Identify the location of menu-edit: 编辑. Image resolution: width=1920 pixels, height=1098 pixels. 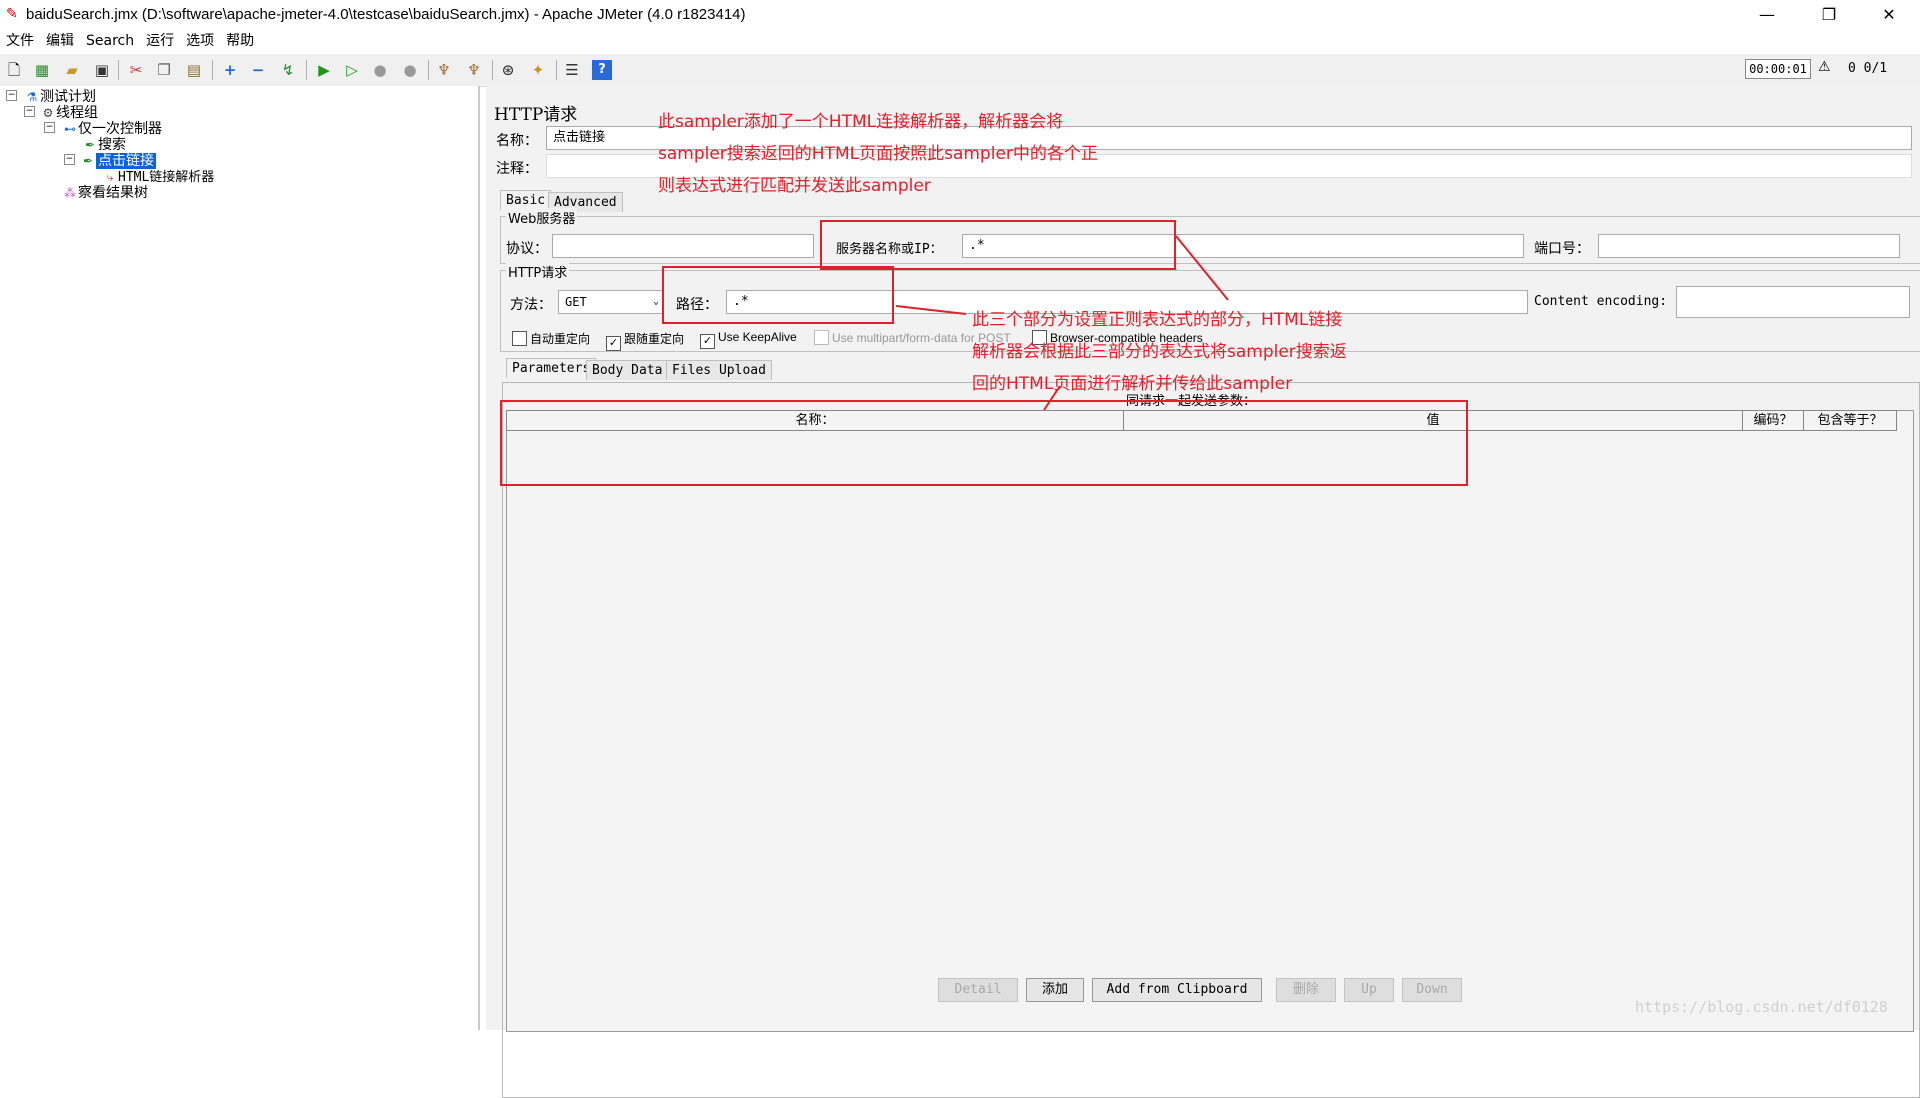
(60, 41).